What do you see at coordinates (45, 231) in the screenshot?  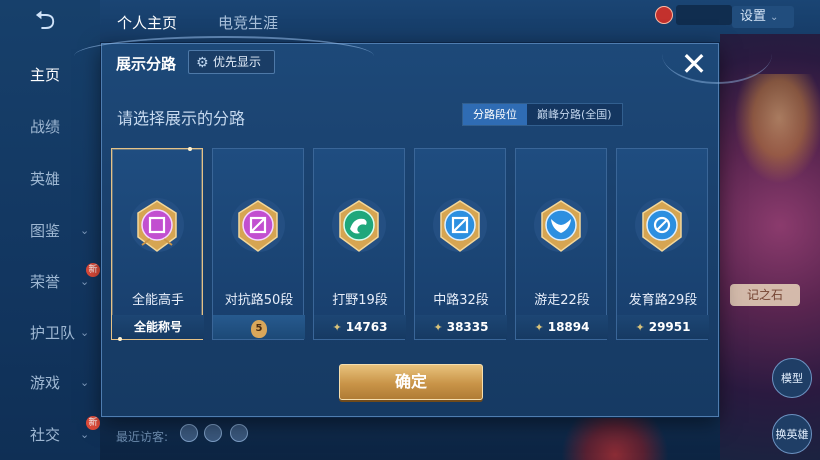 I see `sidebar-item-label: 图鉴` at bounding box center [45, 231].